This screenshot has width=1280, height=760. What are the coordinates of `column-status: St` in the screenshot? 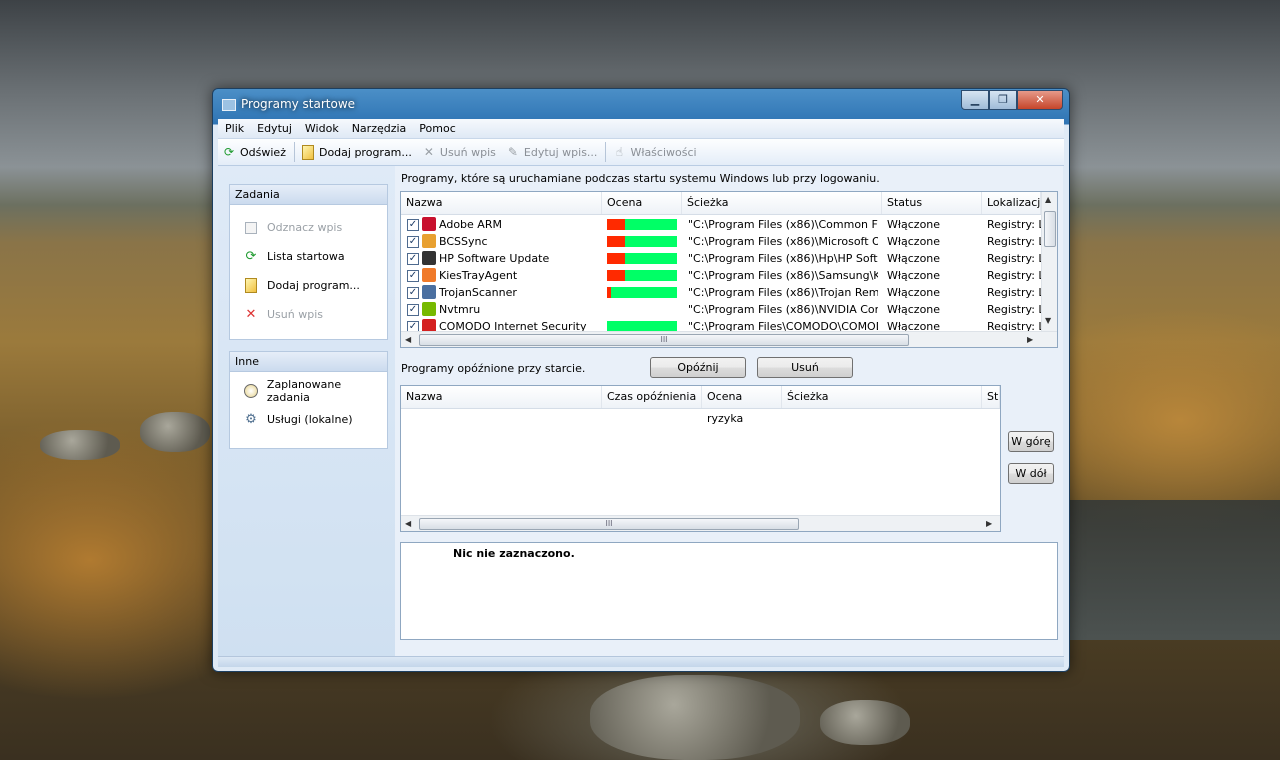 It's located at (991, 397).